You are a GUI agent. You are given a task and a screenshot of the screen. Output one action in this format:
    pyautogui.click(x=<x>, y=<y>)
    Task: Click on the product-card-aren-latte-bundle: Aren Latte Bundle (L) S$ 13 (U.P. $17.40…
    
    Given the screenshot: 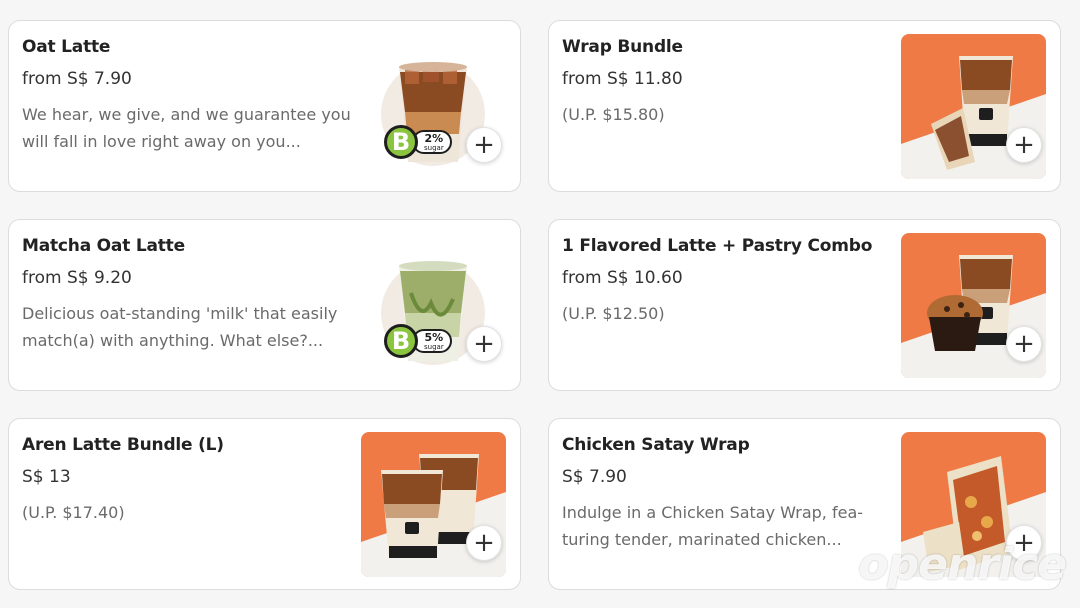 What is the action you would take?
    pyautogui.click(x=264, y=504)
    